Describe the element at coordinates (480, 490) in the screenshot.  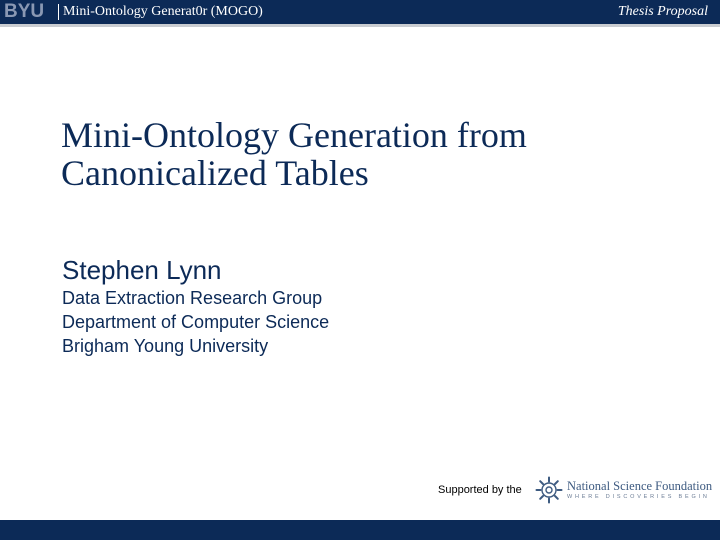
I see `supported-by-label: Supported by the` at that location.